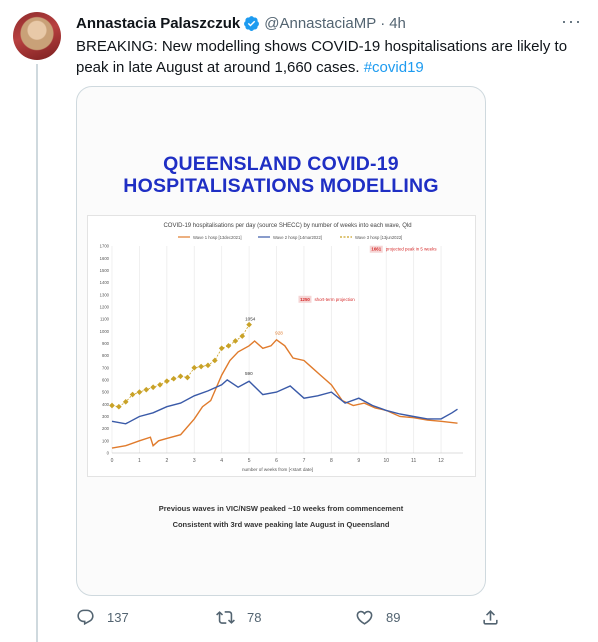  Describe the element at coordinates (254, 617) in the screenshot. I see `retweet-count: 78` at that location.